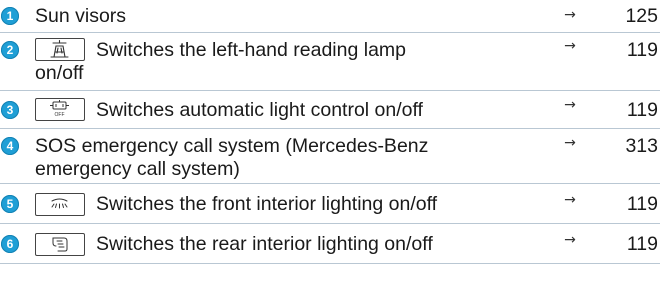 Image resolution: width=660 pixels, height=281 pixels. I want to click on off-label: OFF, so click(60, 115).